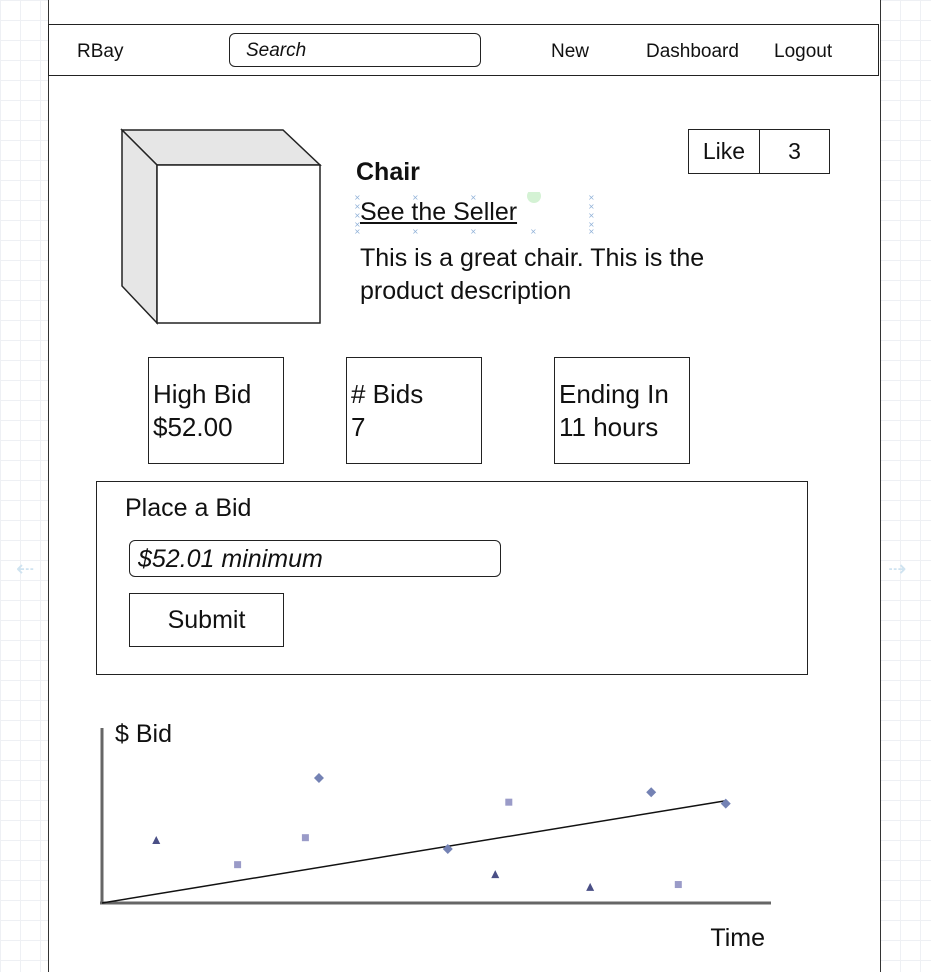 The width and height of the screenshot is (931, 972). I want to click on stat-value: 11 hours, so click(609, 427).